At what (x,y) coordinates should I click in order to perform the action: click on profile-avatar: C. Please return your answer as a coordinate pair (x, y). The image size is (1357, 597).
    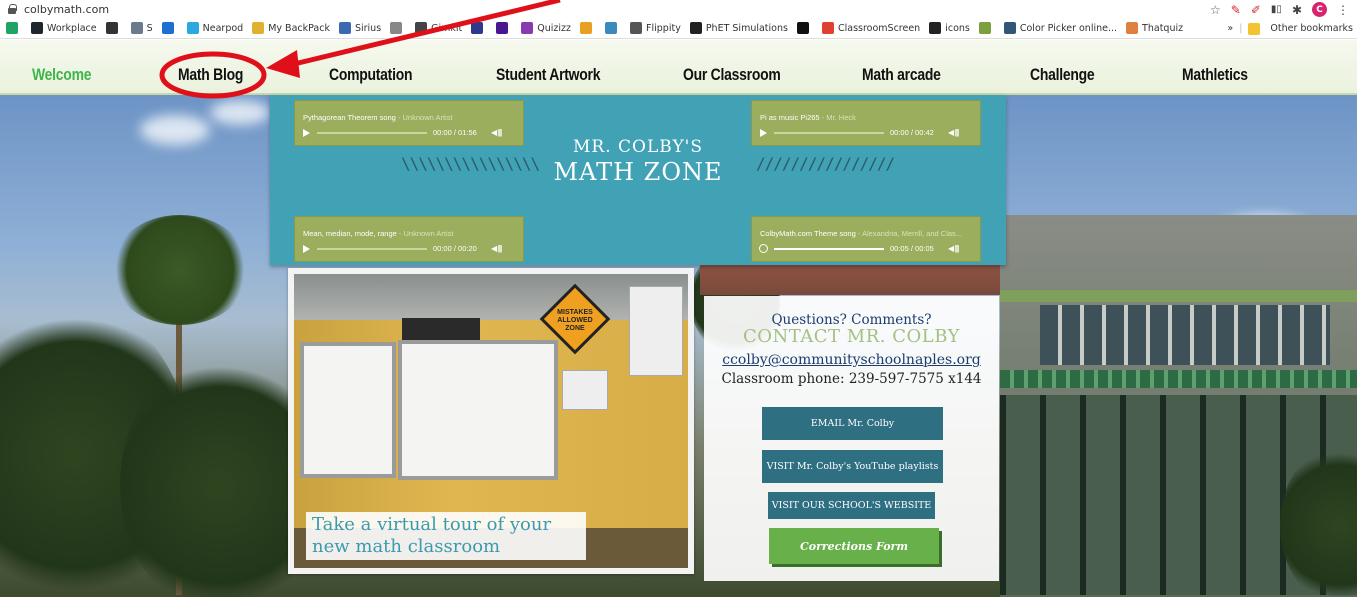
    Looking at the image, I should click on (1319, 9).